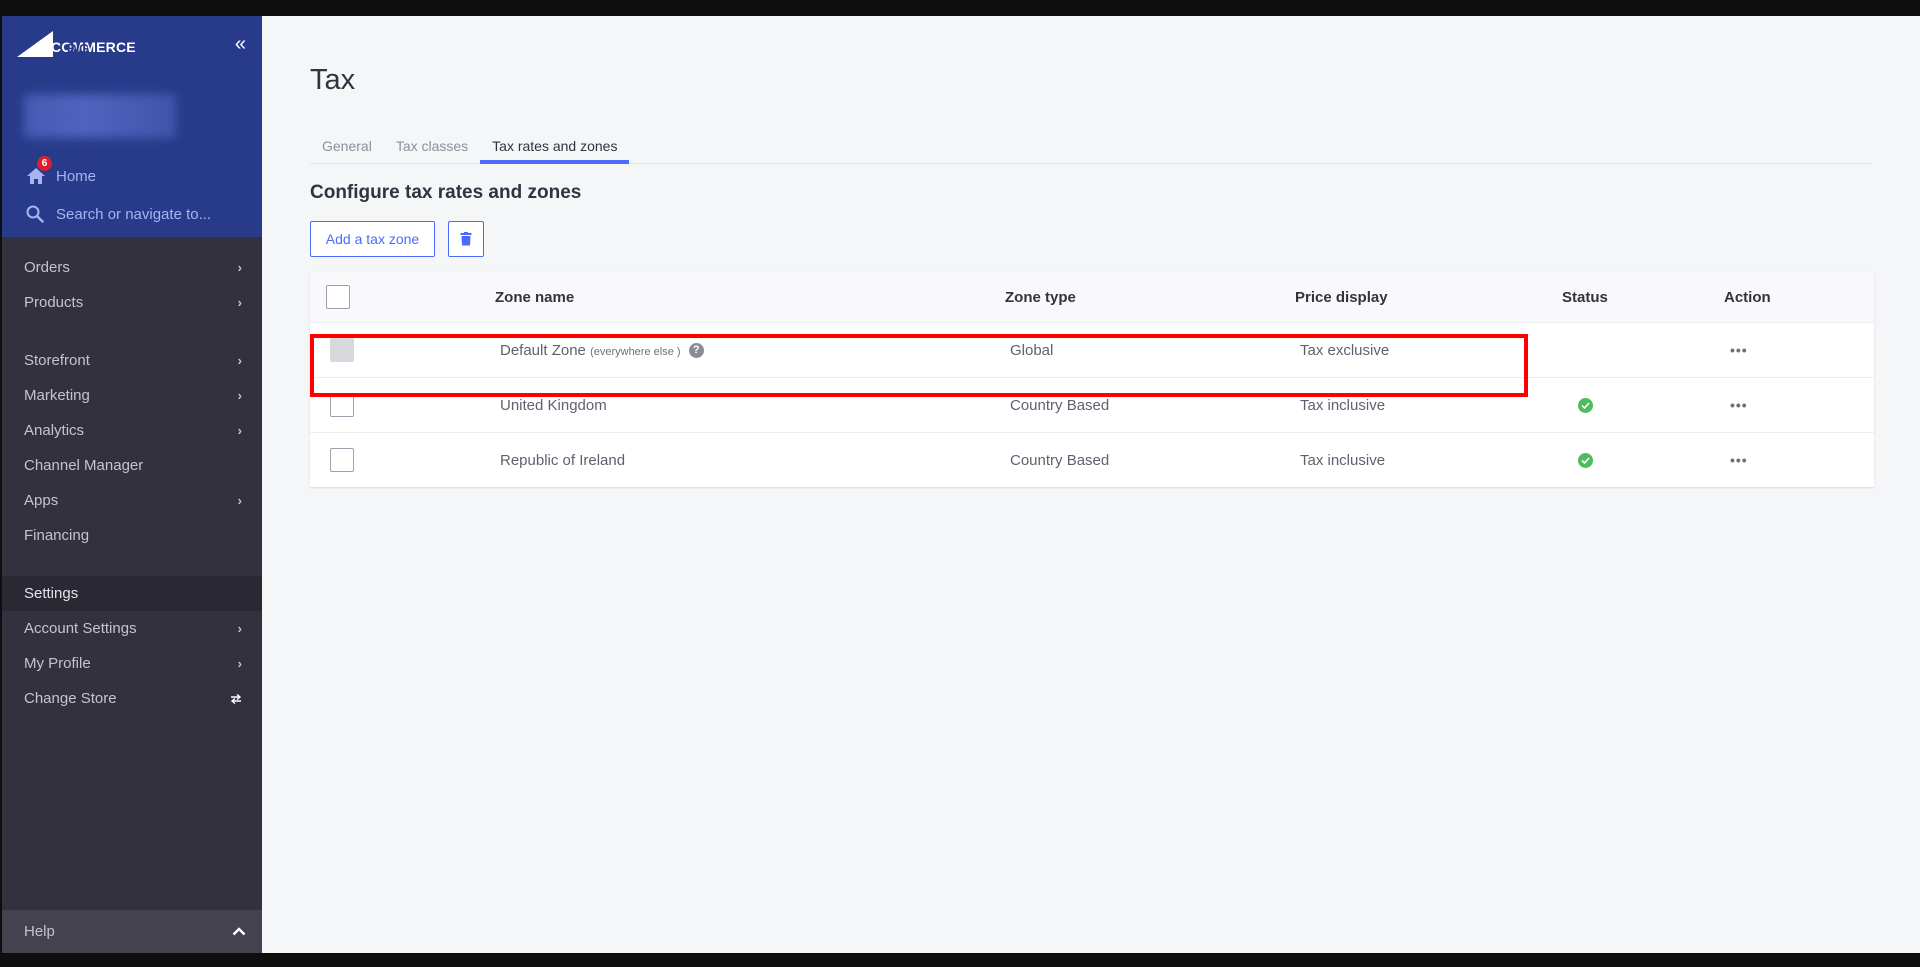 The width and height of the screenshot is (1920, 967). I want to click on header-zone-name: Zone name, so click(534, 297).